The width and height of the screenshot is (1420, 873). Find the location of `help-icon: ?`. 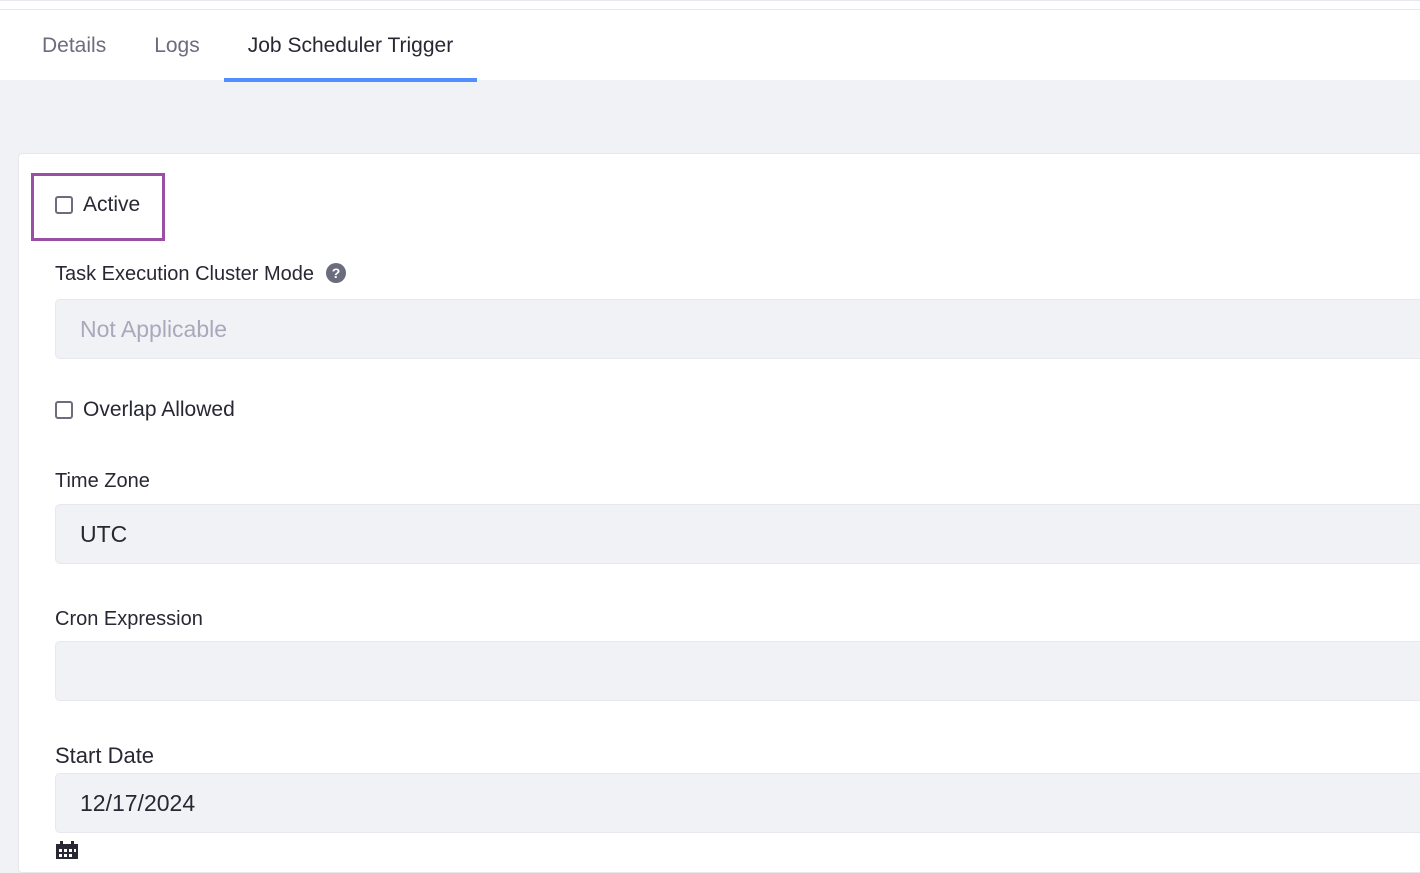

help-icon: ? is located at coordinates (336, 272).